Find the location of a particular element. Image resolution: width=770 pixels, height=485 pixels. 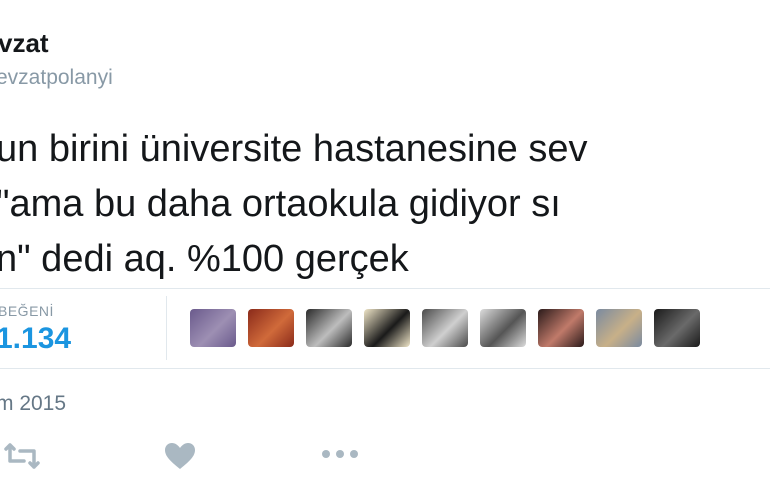

more-dots-icon is located at coordinates (340, 454).